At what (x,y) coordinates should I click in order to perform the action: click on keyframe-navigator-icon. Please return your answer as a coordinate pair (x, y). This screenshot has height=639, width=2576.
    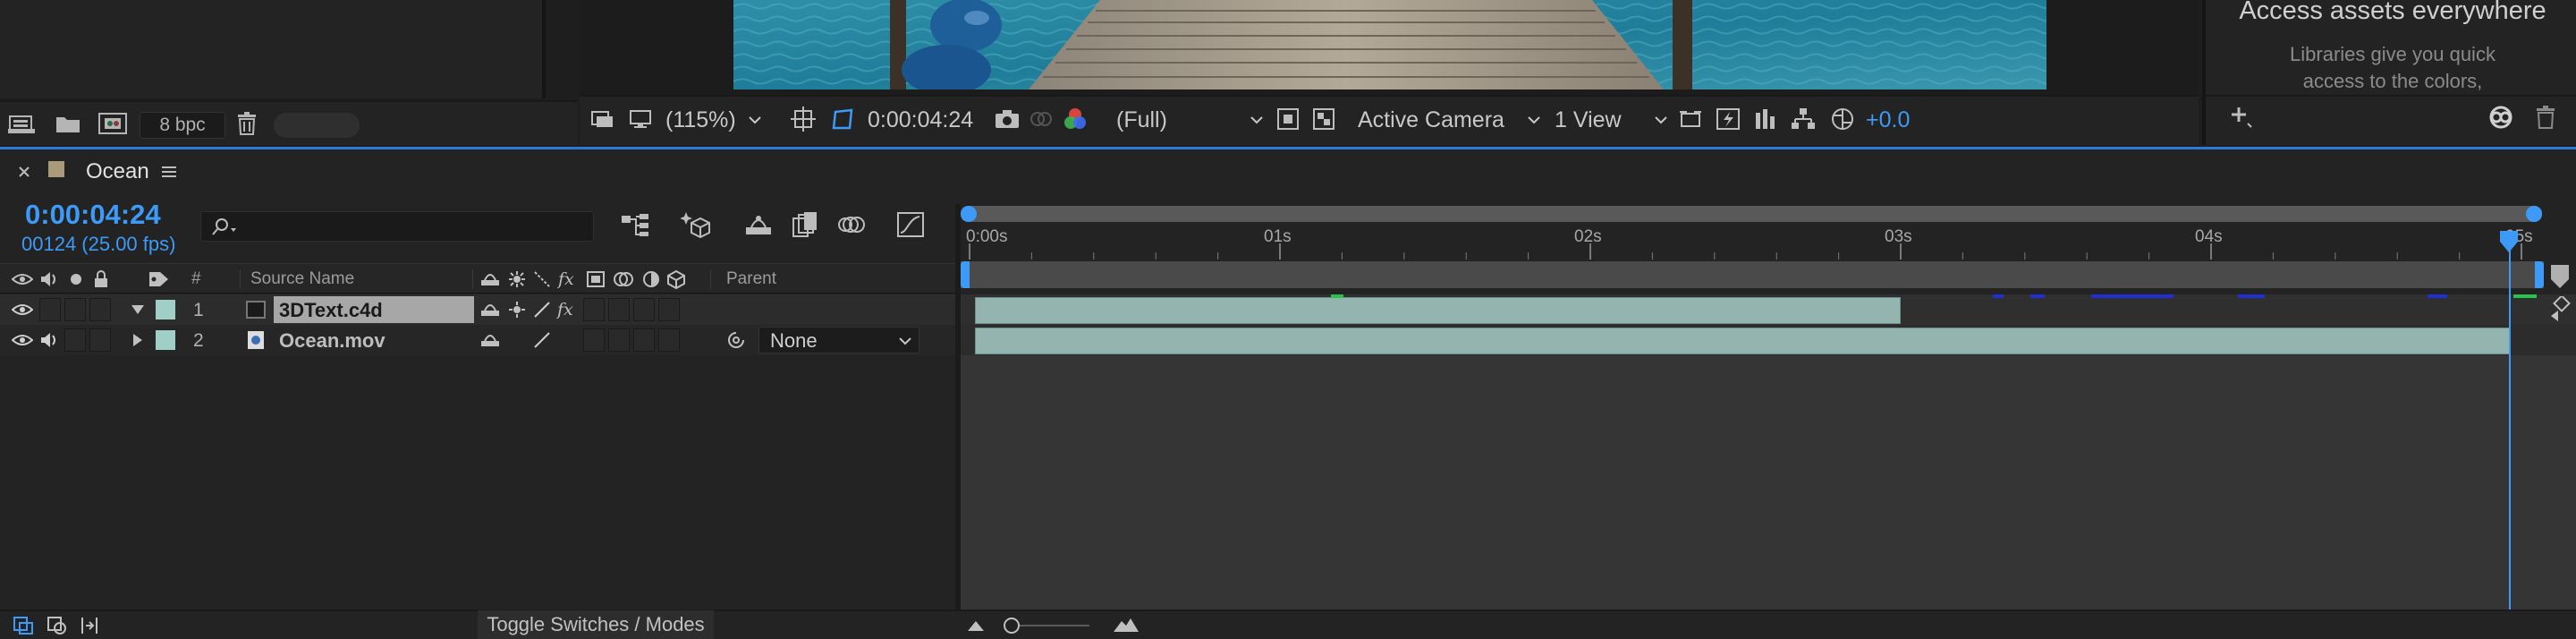
    Looking at the image, I should click on (2560, 309).